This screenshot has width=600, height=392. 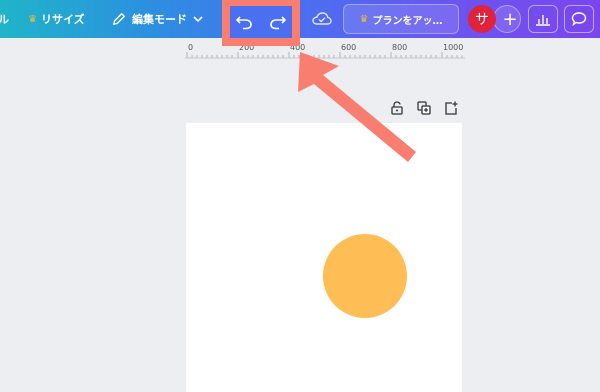 I want to click on chart-icon, so click(x=543, y=20).